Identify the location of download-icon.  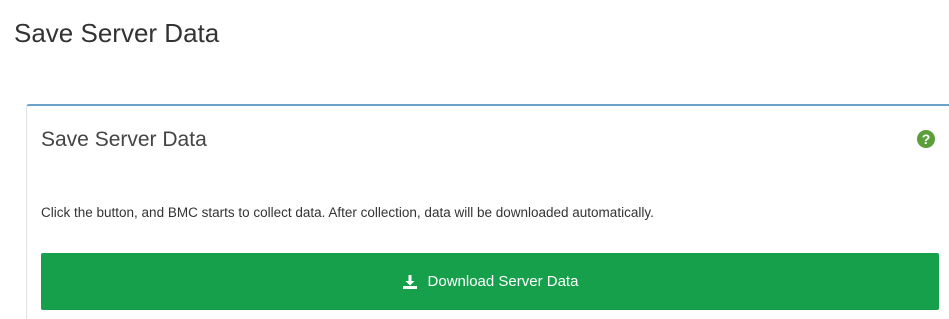
(410, 282).